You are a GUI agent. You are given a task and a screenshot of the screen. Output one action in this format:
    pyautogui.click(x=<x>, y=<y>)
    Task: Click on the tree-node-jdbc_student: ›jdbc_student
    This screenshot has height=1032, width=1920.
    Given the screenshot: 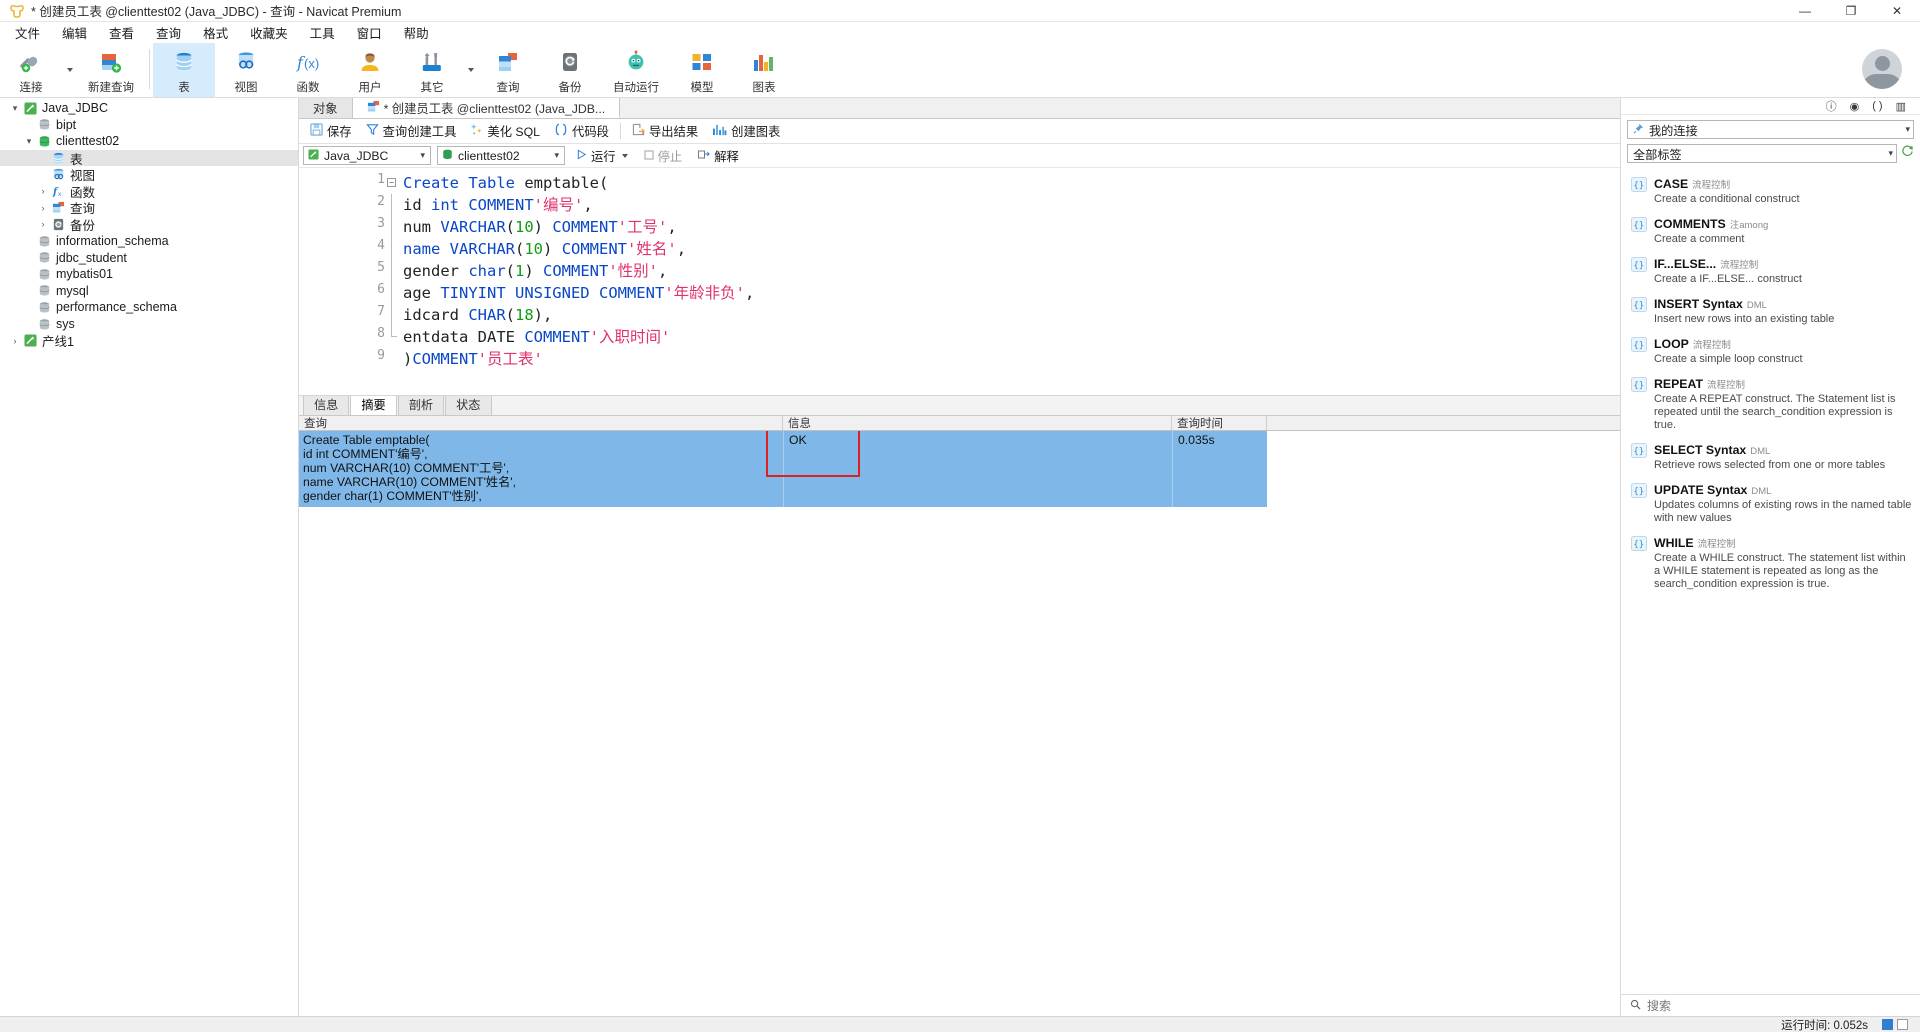 What is the action you would take?
    pyautogui.click(x=149, y=257)
    